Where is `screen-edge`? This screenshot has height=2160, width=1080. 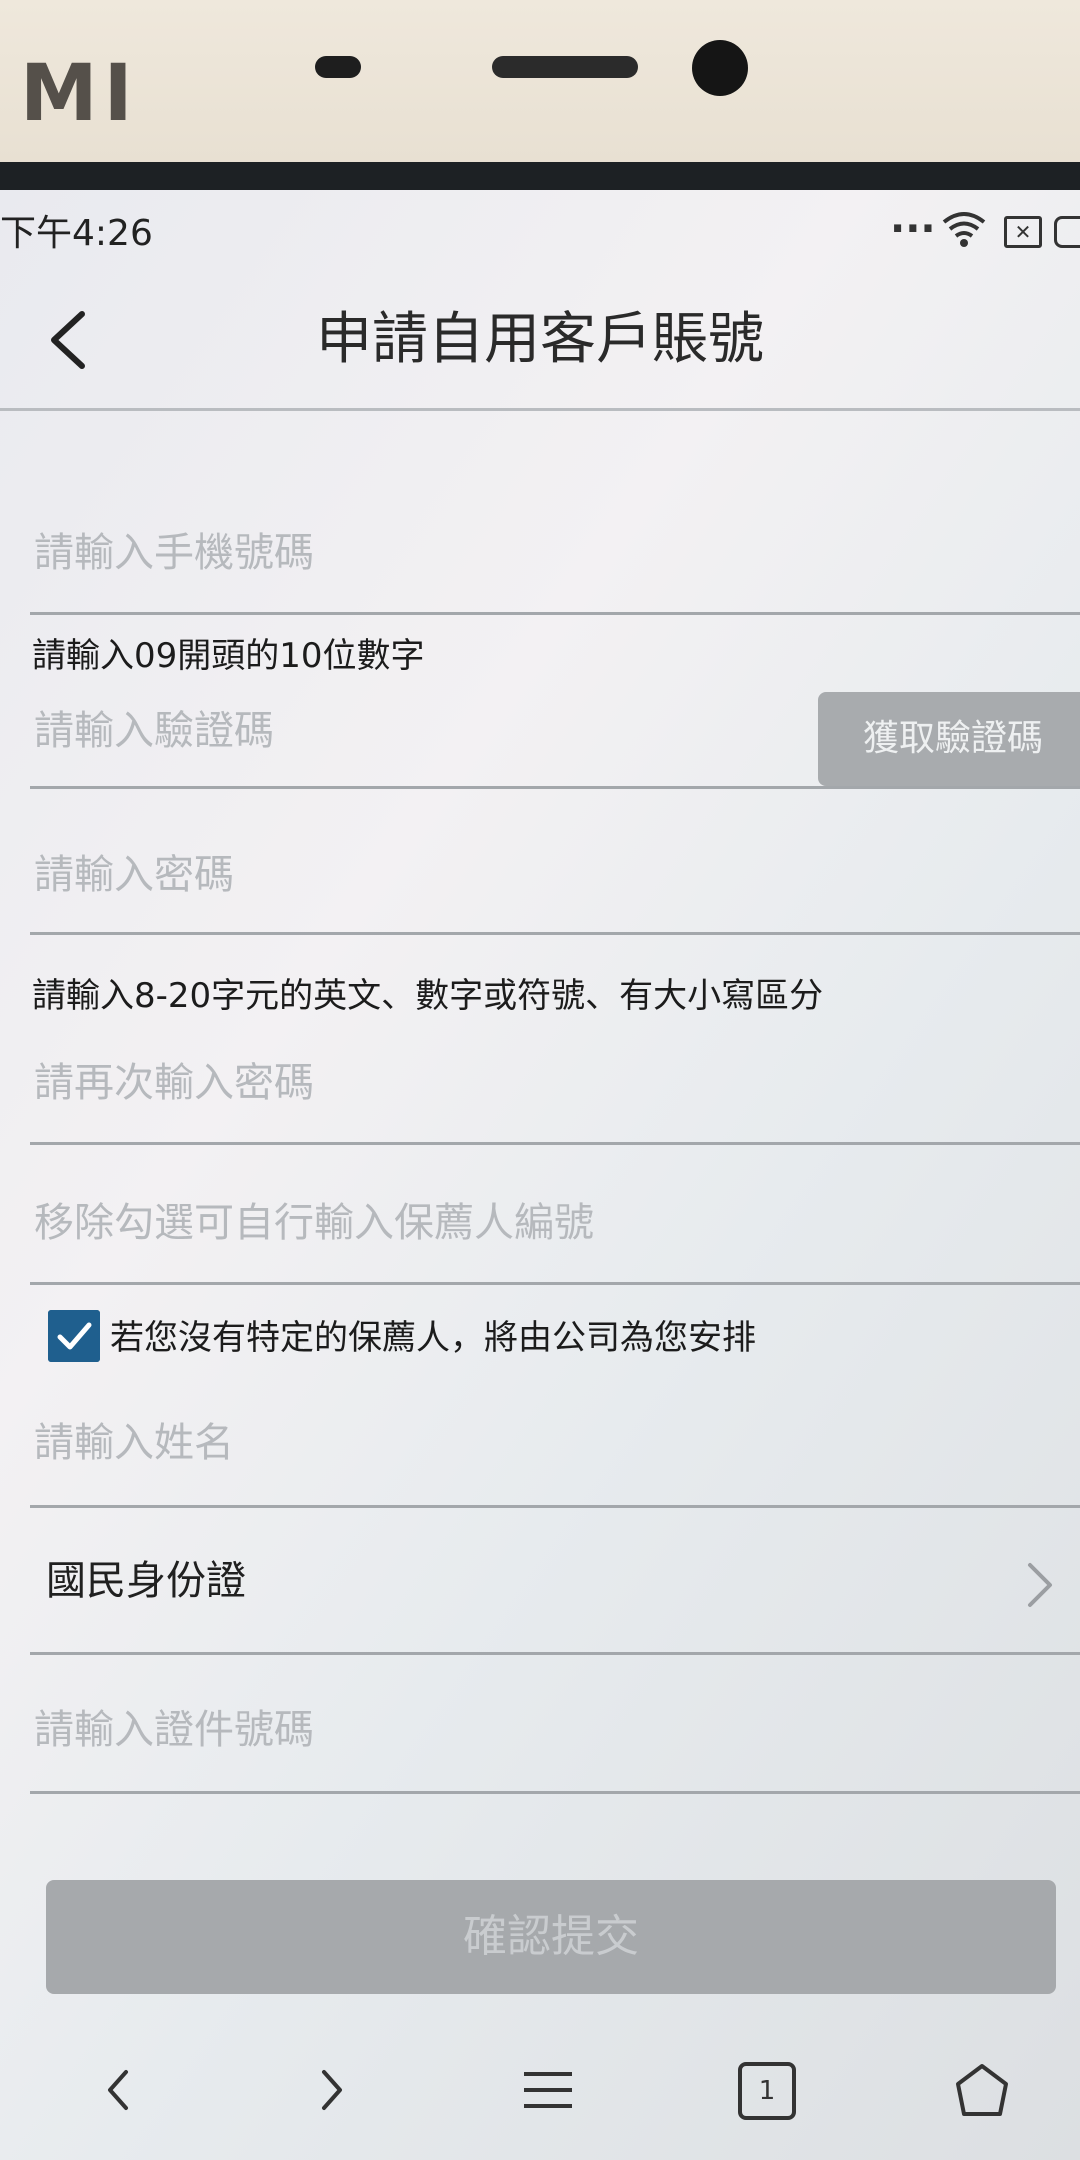
screen-edge is located at coordinates (540, 177).